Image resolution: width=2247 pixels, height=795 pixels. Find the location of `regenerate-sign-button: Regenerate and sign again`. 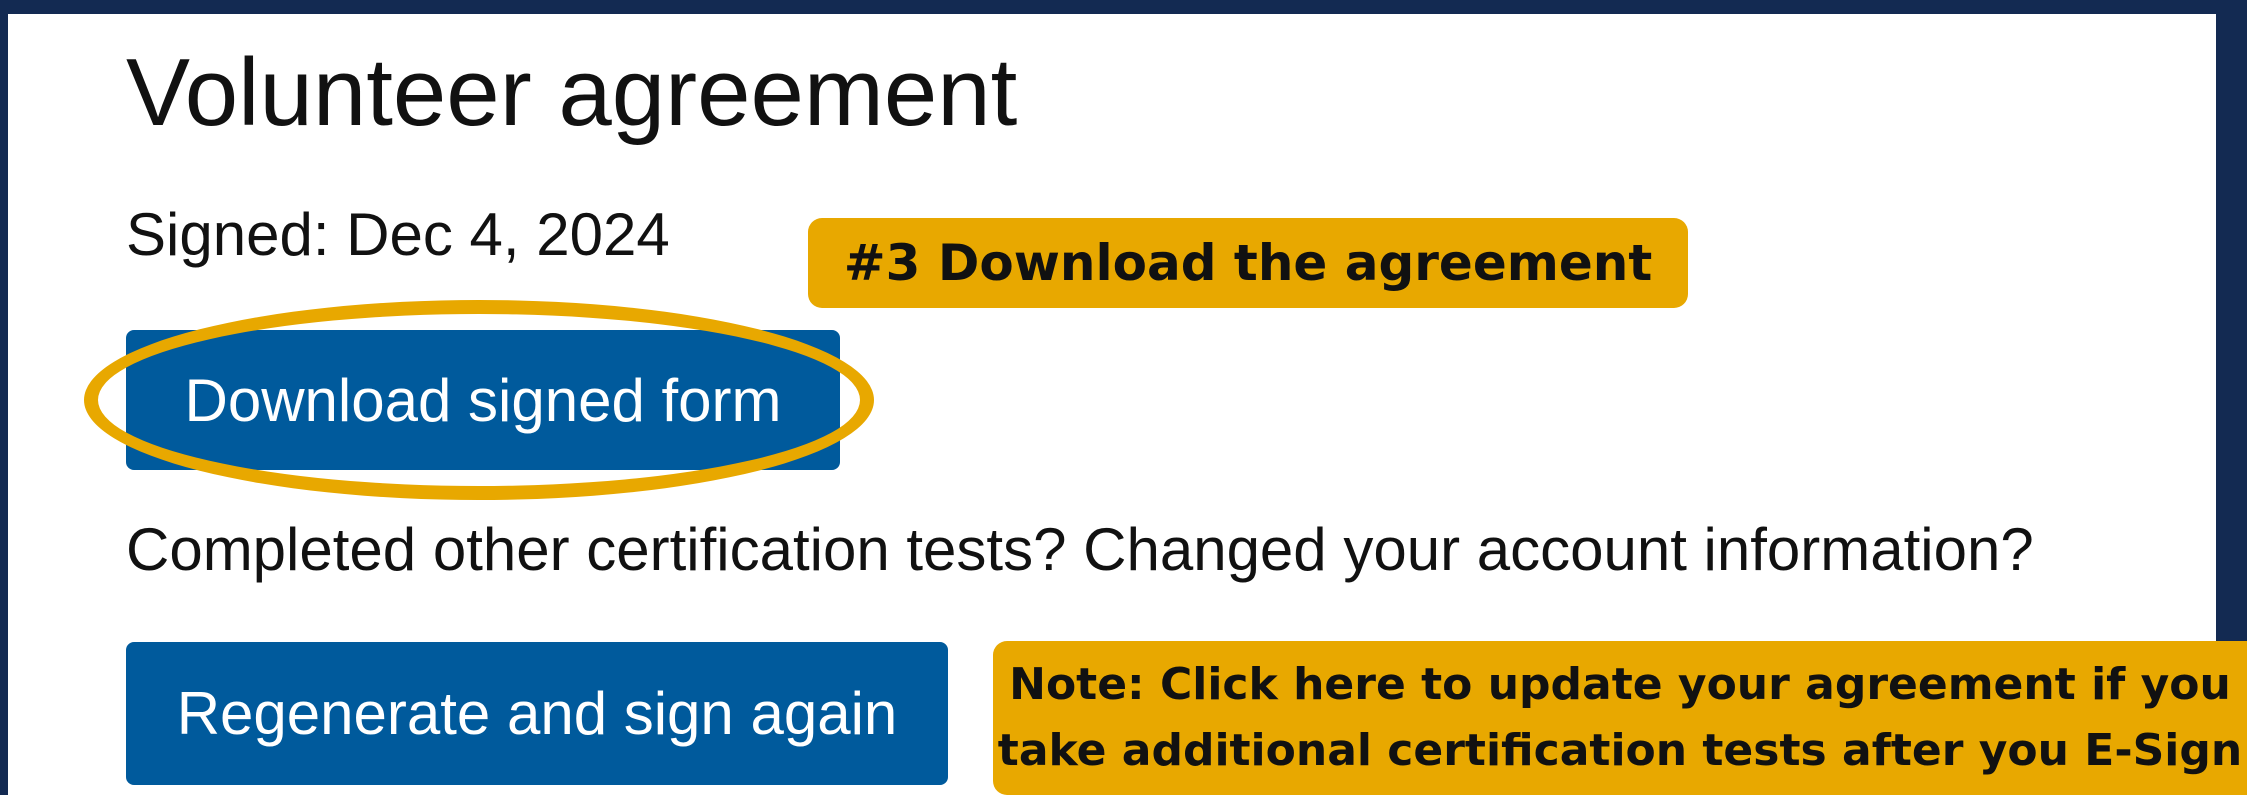

regenerate-sign-button: Regenerate and sign again is located at coordinates (537, 713).